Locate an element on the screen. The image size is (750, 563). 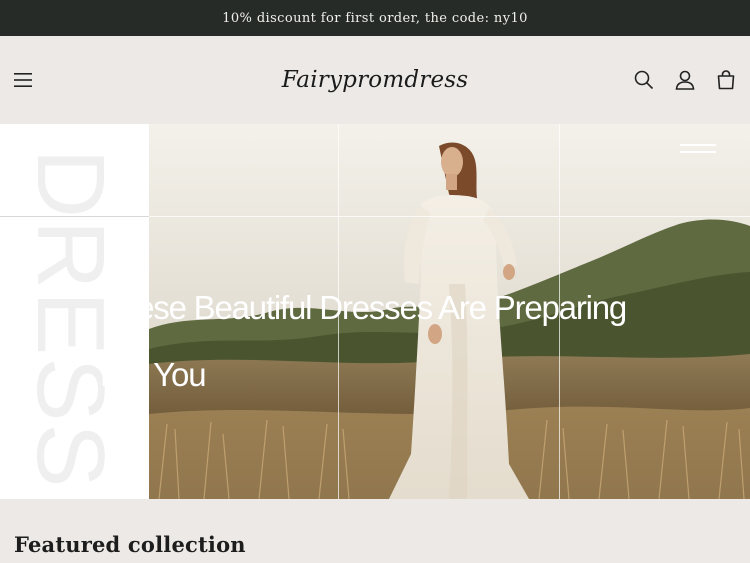
search-button is located at coordinates (644, 80).